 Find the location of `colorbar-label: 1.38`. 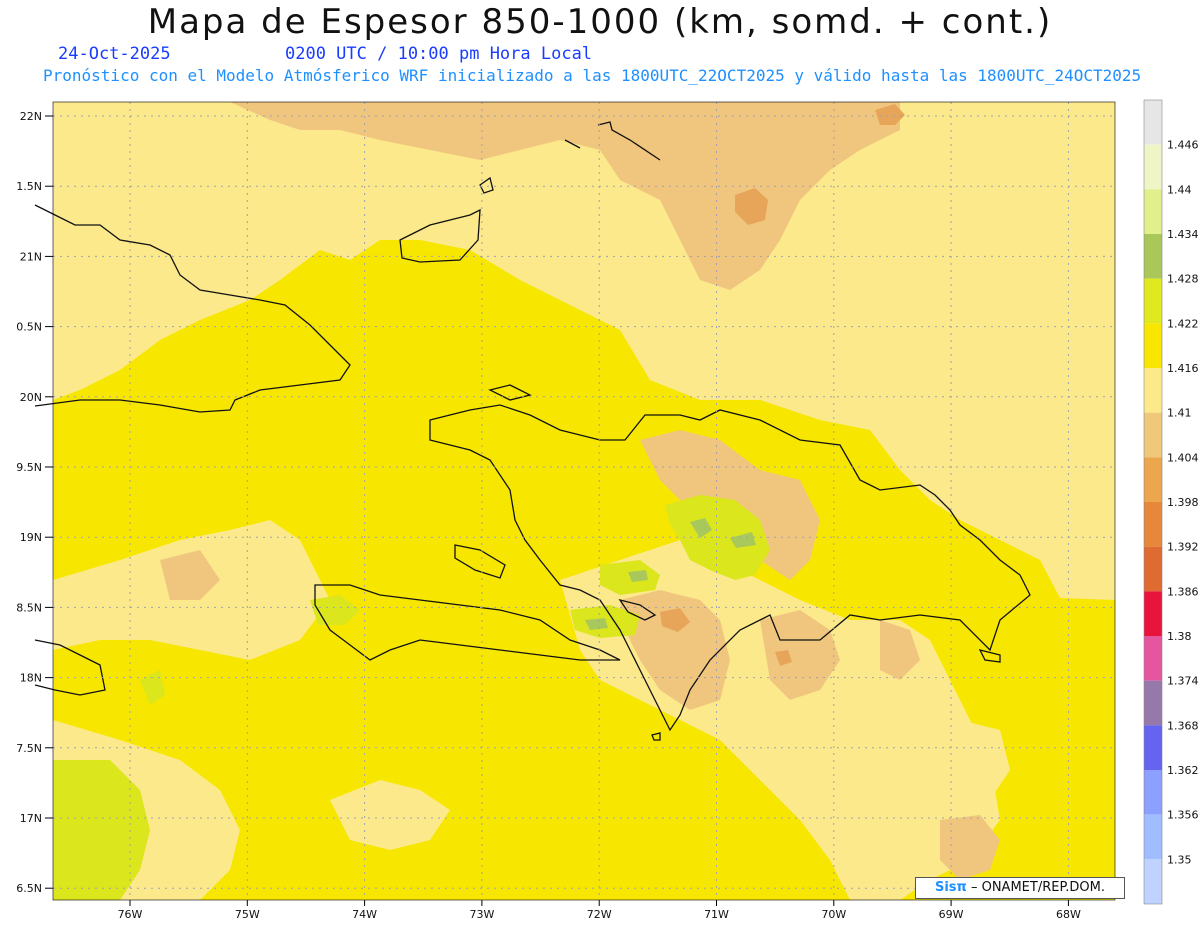

colorbar-label: 1.38 is located at coordinates (1179, 636).